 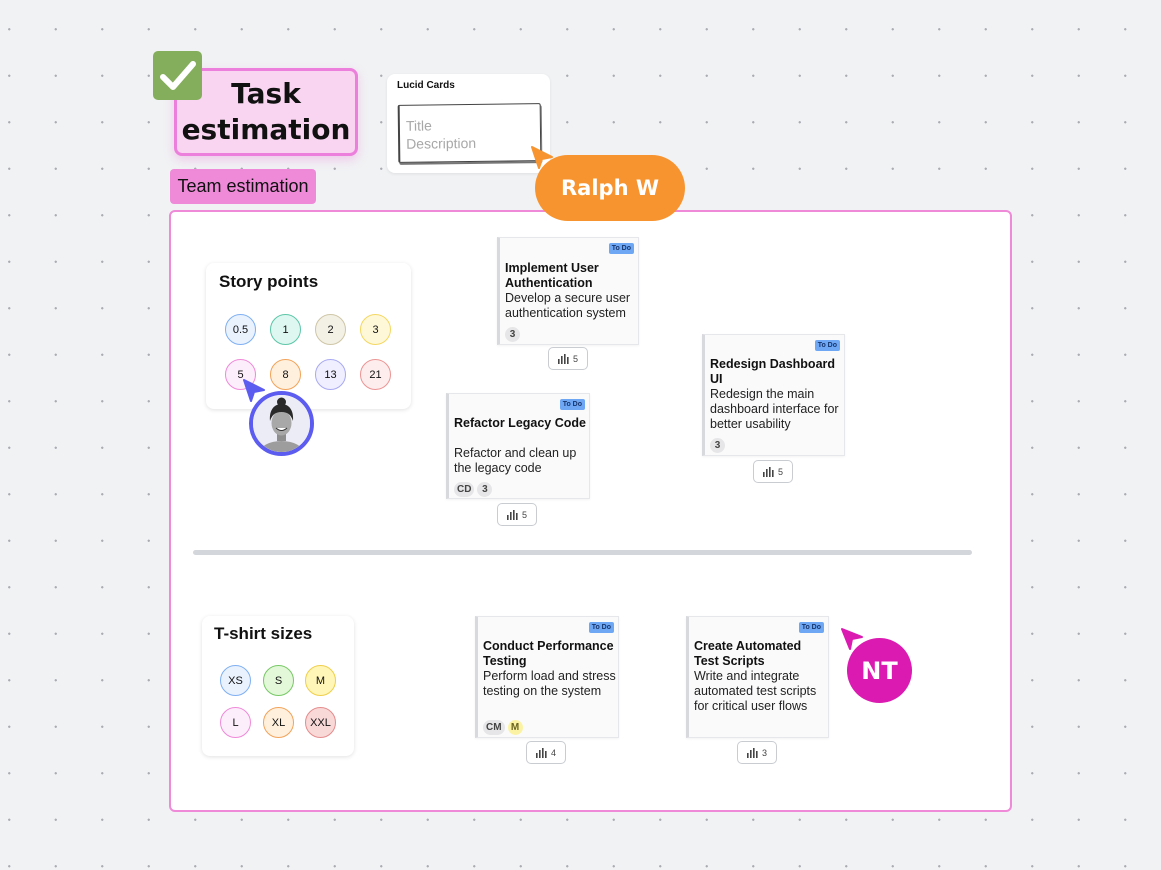 What do you see at coordinates (464, 489) in the screenshot?
I see `task-tag: CD` at bounding box center [464, 489].